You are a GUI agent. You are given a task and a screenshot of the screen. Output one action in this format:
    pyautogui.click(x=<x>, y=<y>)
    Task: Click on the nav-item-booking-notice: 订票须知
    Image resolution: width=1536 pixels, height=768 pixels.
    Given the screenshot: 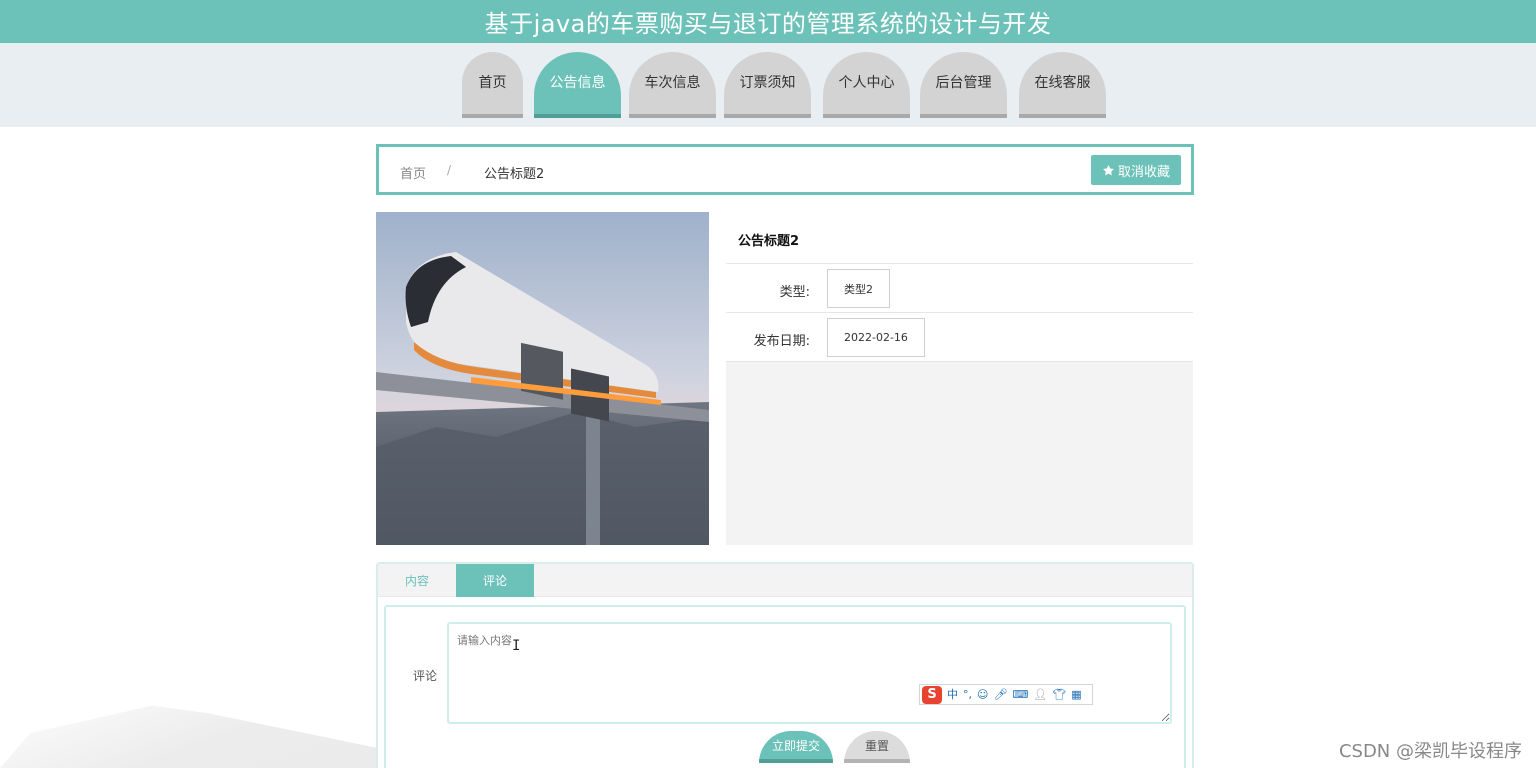 What is the action you would take?
    pyautogui.click(x=767, y=85)
    